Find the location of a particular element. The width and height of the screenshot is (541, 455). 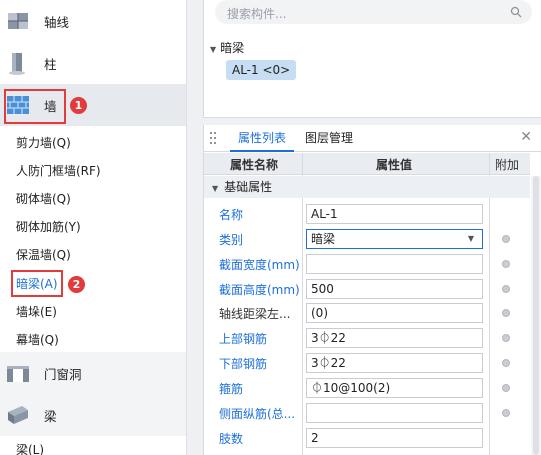

property-tabs: 属性列表 图层管理 ✕ is located at coordinates (372, 138).